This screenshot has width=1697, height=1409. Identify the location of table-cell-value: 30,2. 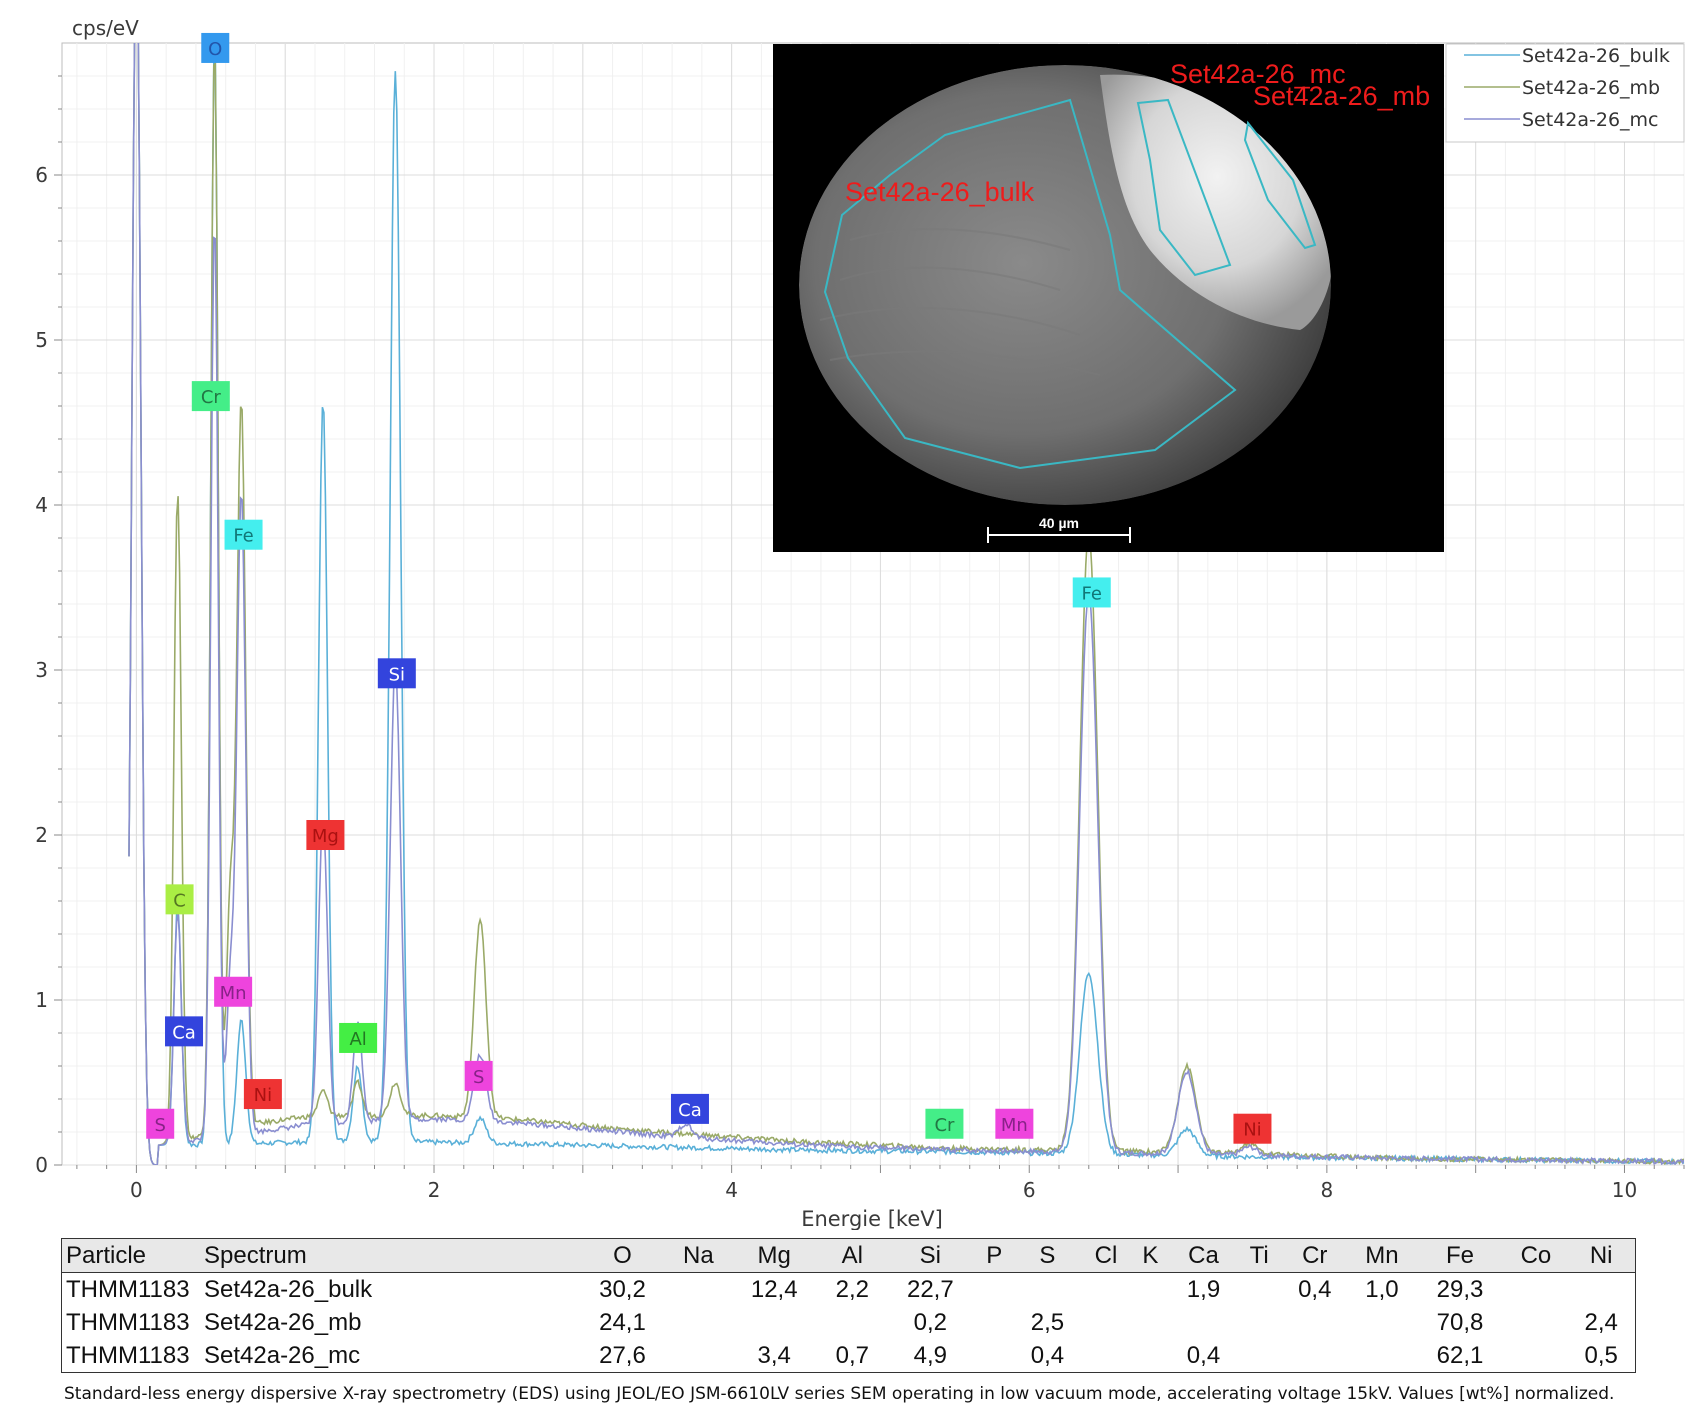
(622, 1289).